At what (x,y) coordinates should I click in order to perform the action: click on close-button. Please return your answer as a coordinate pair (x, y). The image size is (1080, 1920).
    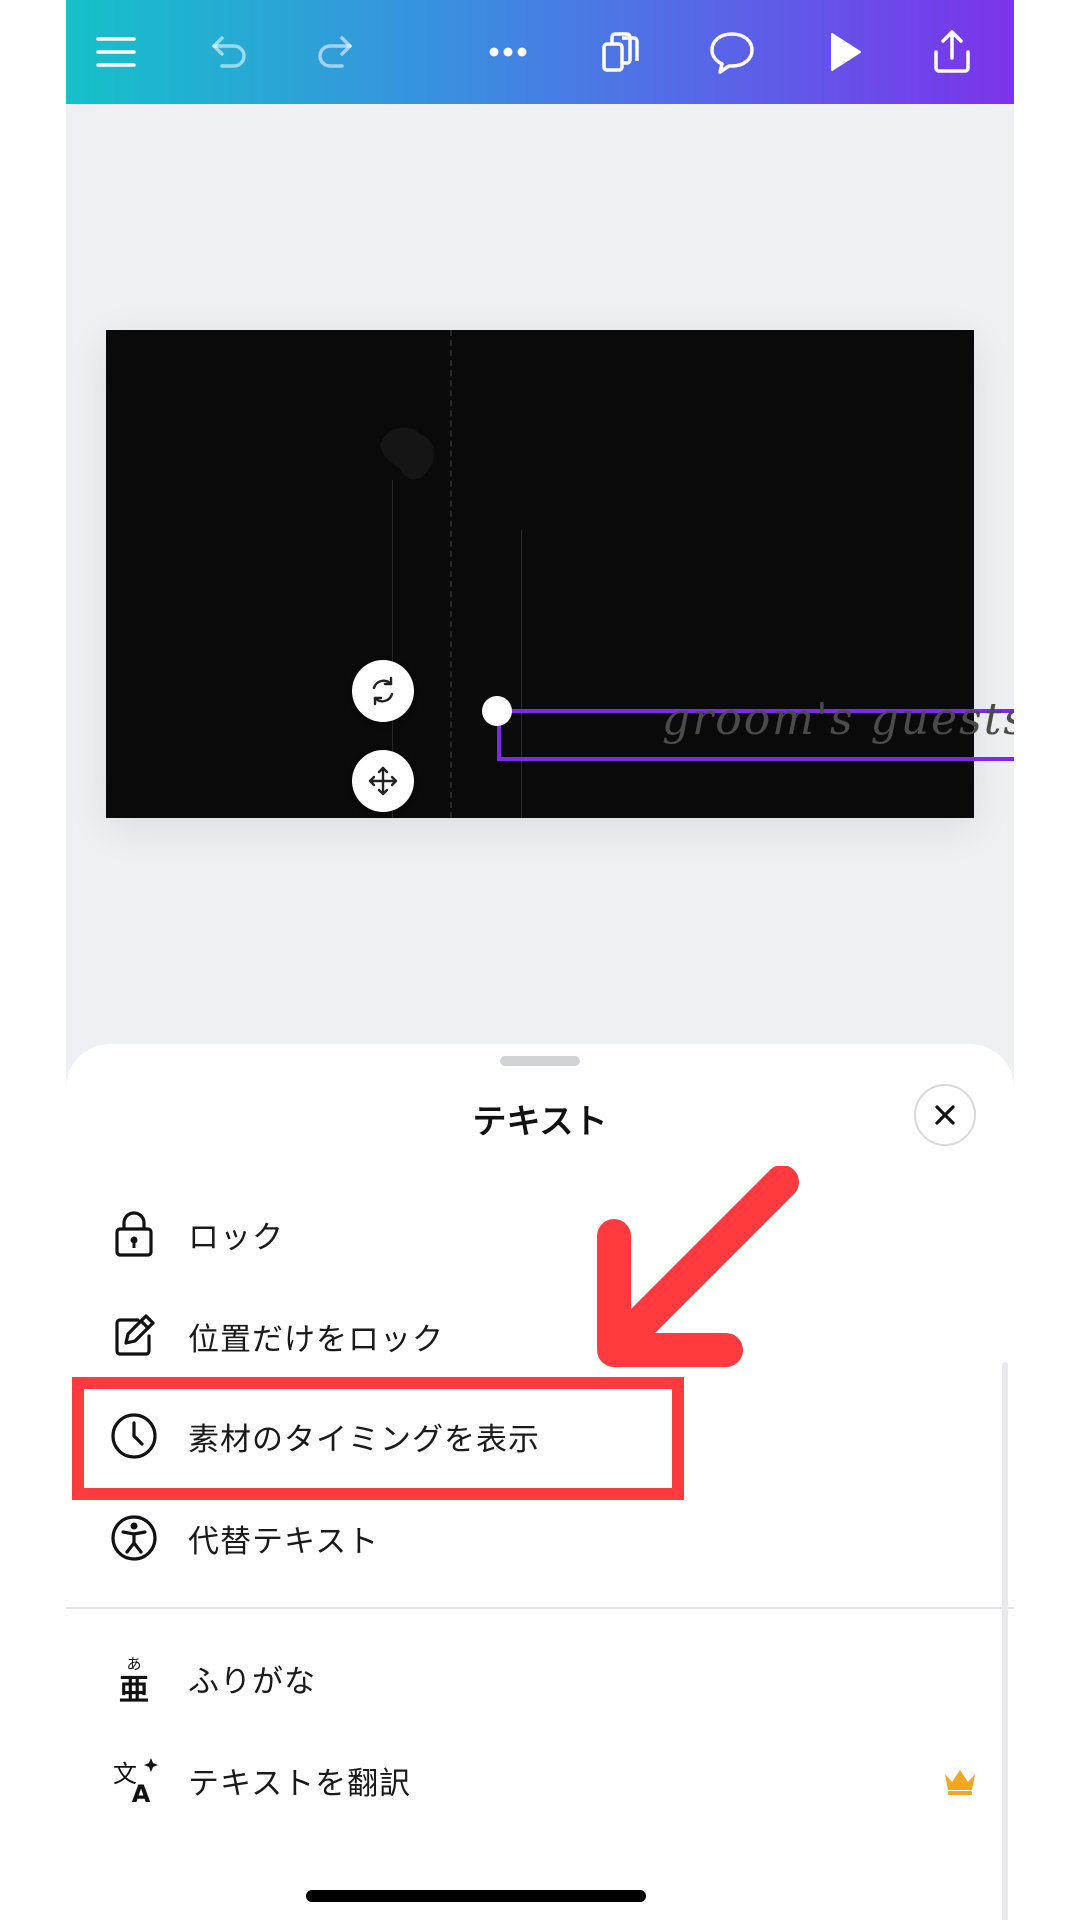
    Looking at the image, I should click on (945, 1115).